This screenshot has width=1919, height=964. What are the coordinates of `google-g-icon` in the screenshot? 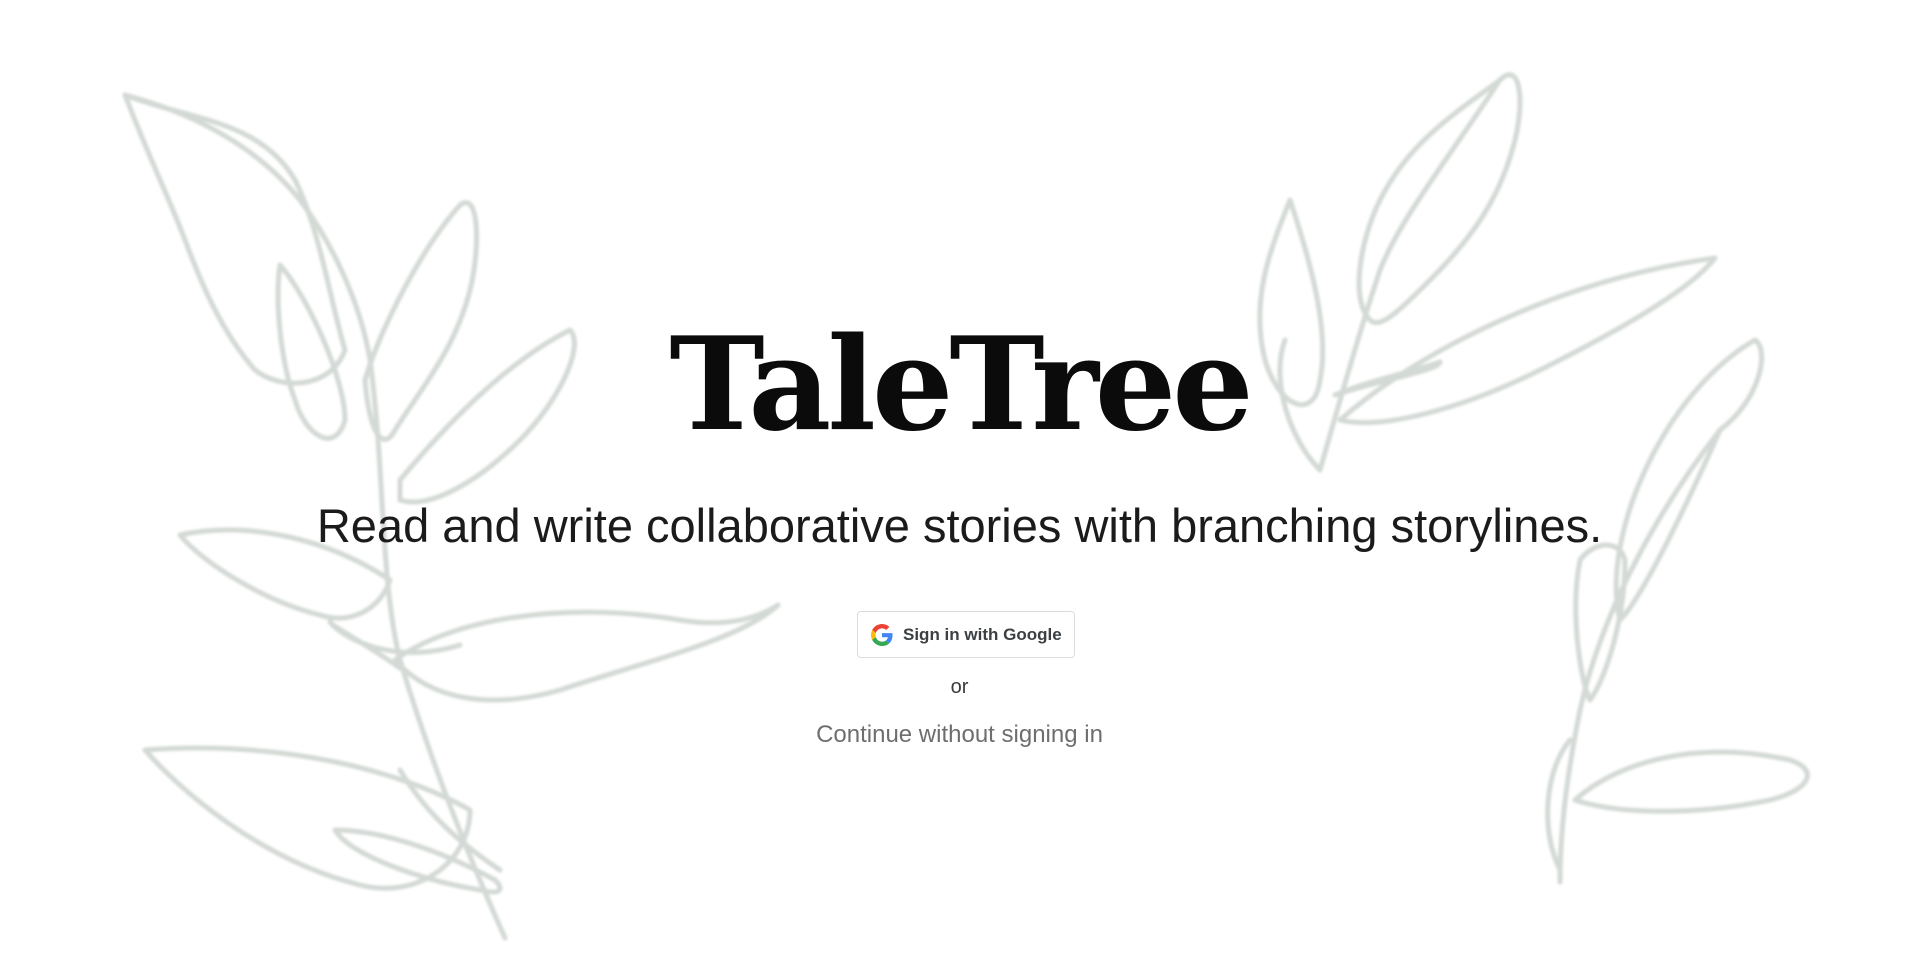 It's located at (882, 634).